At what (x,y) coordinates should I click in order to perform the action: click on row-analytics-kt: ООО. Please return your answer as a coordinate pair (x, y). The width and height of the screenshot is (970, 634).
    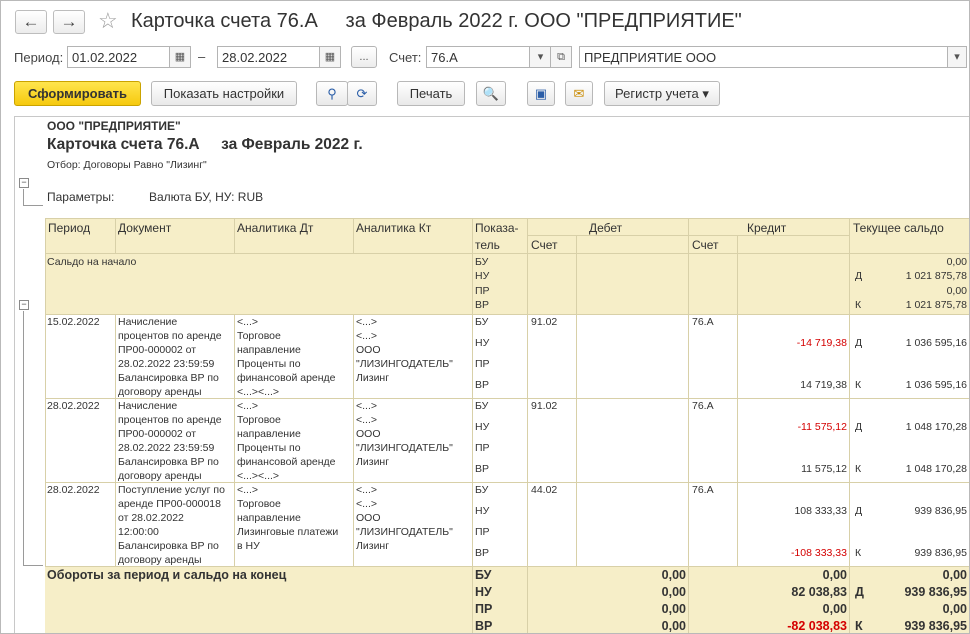
    Looking at the image, I should click on (368, 434).